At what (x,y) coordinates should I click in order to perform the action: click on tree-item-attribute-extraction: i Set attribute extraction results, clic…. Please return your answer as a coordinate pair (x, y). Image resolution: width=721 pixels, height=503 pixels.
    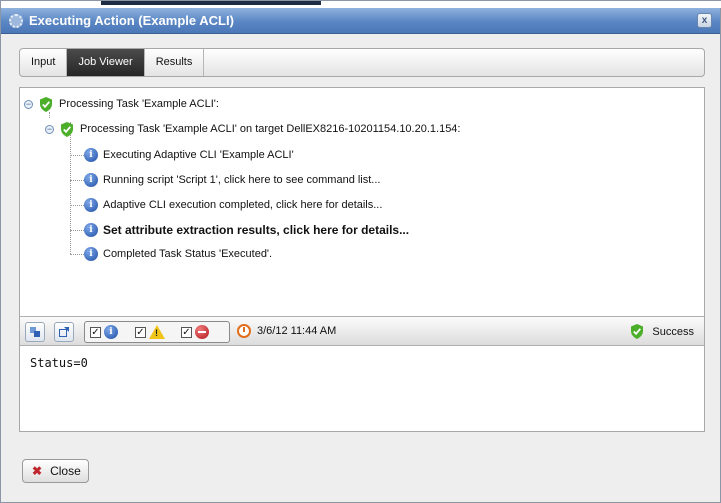
    Looking at the image, I should click on (246, 230).